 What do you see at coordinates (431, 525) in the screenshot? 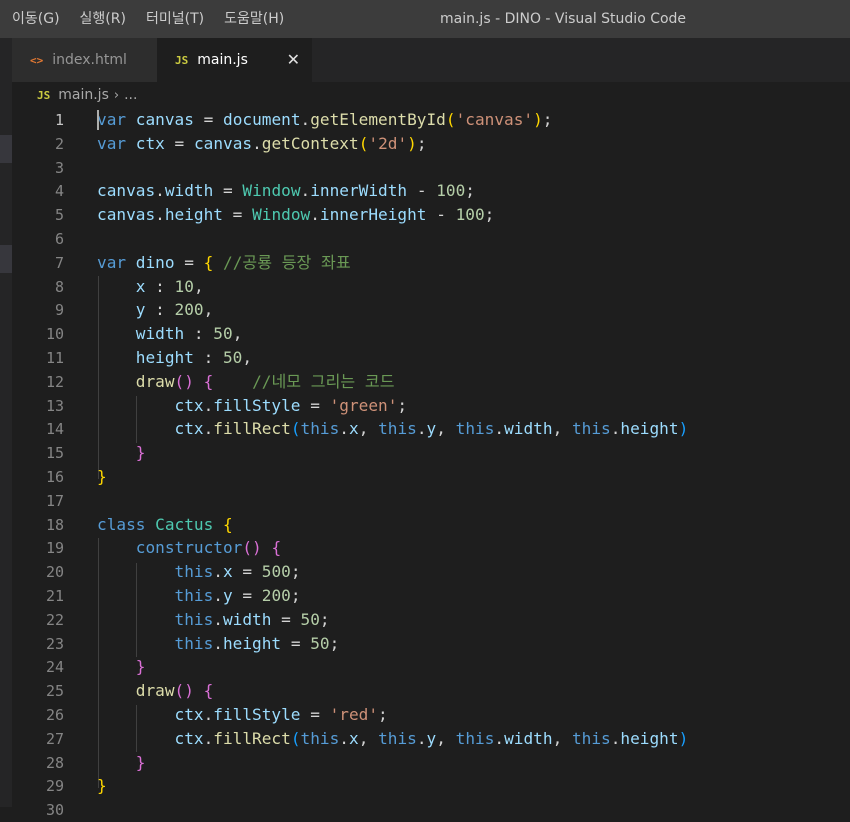
I see `code-line: 18 class Cactus {` at bounding box center [431, 525].